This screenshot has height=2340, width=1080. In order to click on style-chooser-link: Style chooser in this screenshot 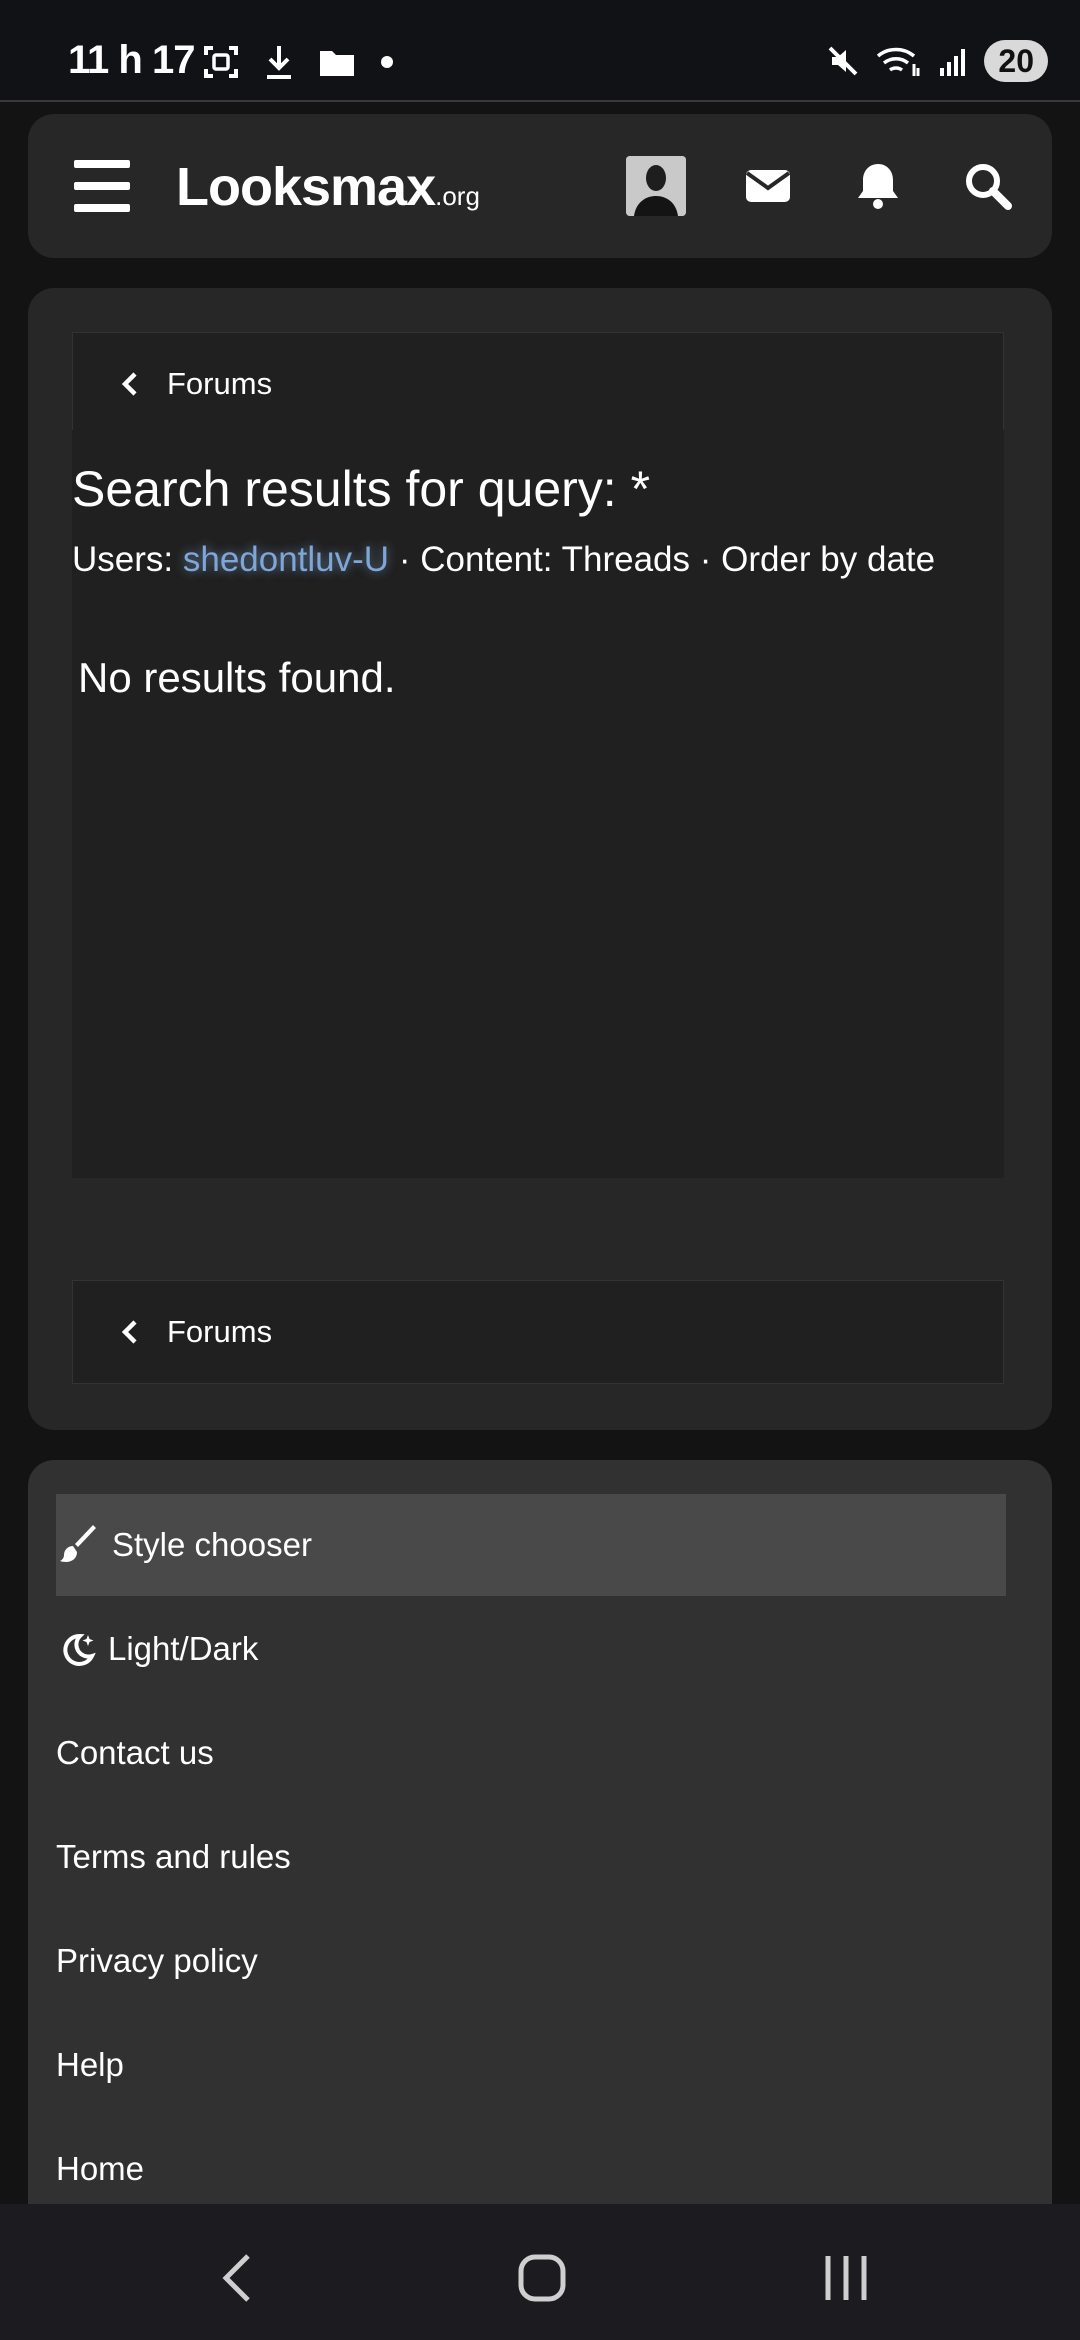, I will do `click(531, 1545)`.